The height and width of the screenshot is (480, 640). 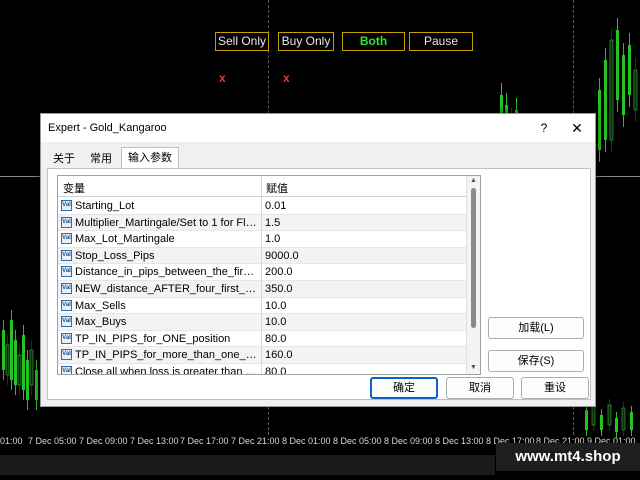 What do you see at coordinates (11, 441) in the screenshot?
I see `time-tick: 01:00` at bounding box center [11, 441].